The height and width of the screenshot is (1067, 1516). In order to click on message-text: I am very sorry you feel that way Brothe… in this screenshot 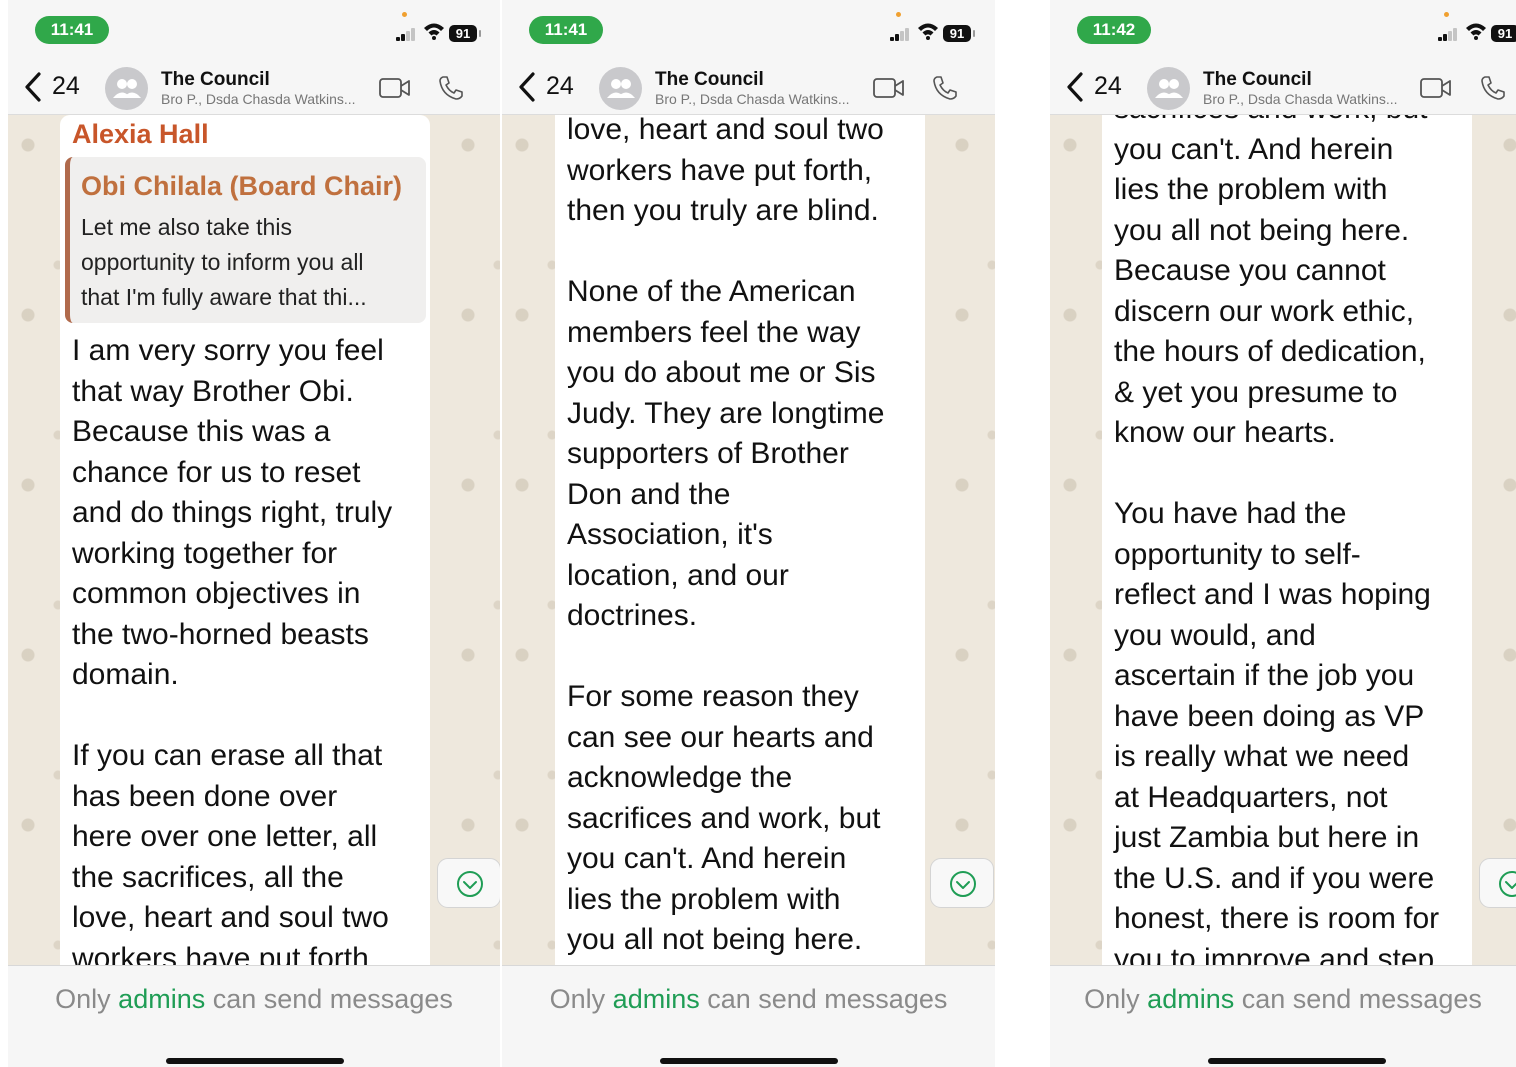, I will do `click(232, 649)`.